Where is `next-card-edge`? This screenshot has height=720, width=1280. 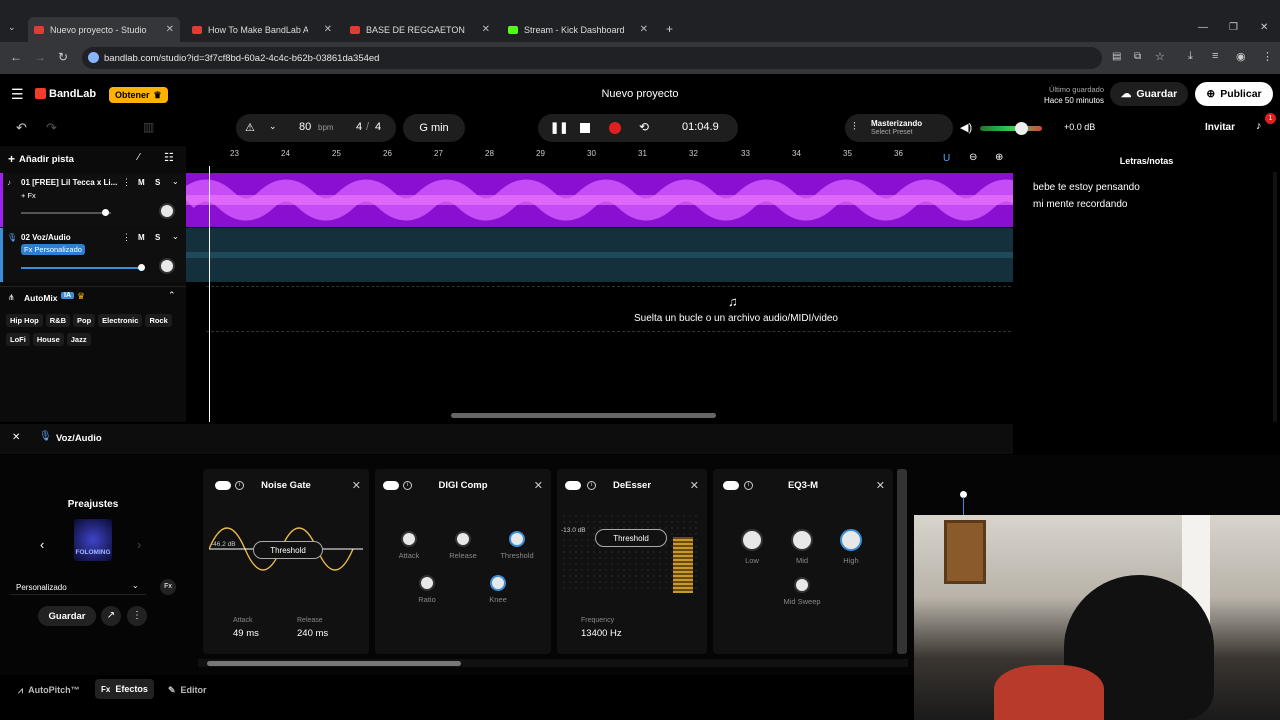 next-card-edge is located at coordinates (902, 561).